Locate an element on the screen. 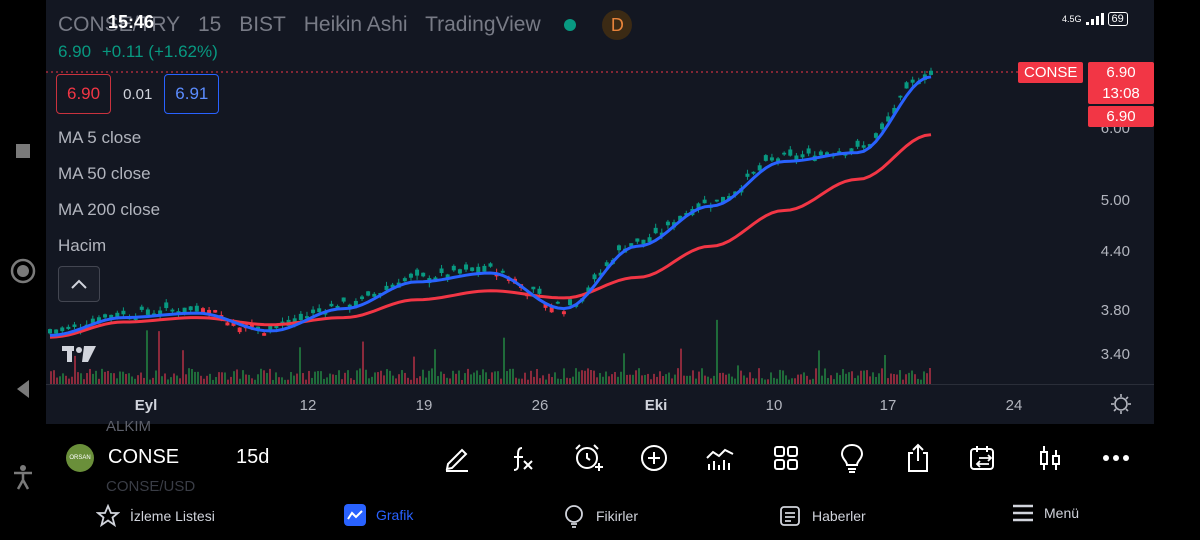 Image resolution: width=1200 pixels, height=540 pixels. star-icon is located at coordinates (108, 516).